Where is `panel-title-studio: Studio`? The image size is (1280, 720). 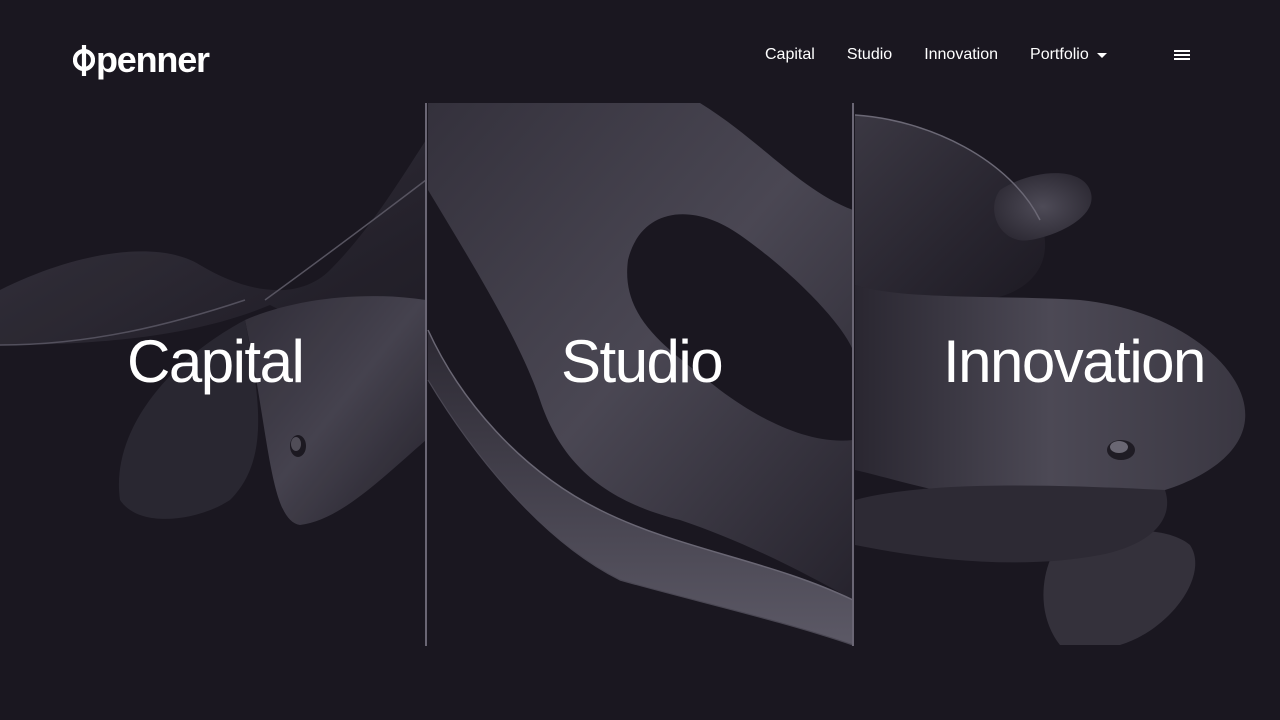 panel-title-studio: Studio is located at coordinates (642, 361).